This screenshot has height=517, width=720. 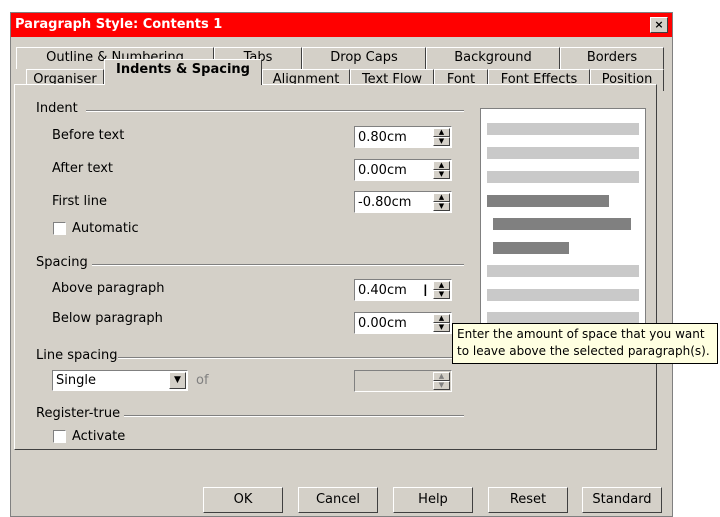 I want to click on register-true-heading: Register-true, so click(x=78, y=413).